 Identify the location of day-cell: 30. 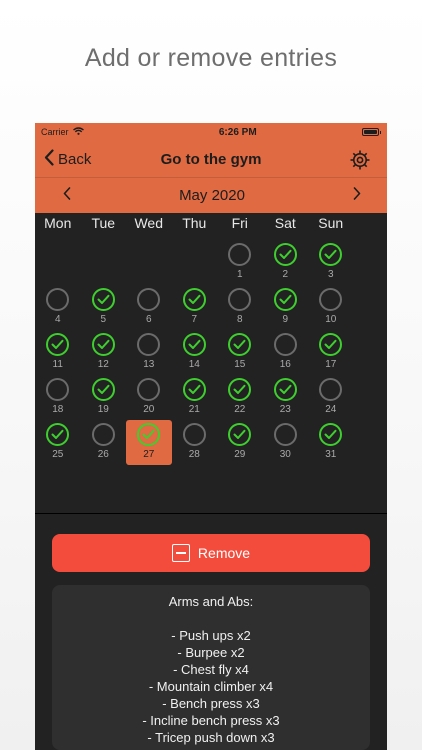
(286, 442).